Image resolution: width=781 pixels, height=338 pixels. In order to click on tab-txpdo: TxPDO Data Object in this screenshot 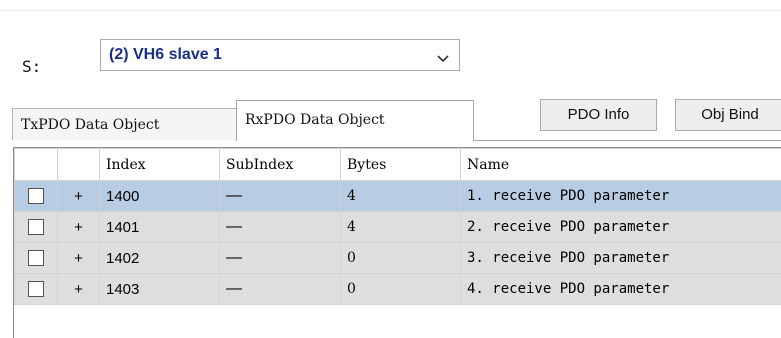, I will do `click(124, 124)`.